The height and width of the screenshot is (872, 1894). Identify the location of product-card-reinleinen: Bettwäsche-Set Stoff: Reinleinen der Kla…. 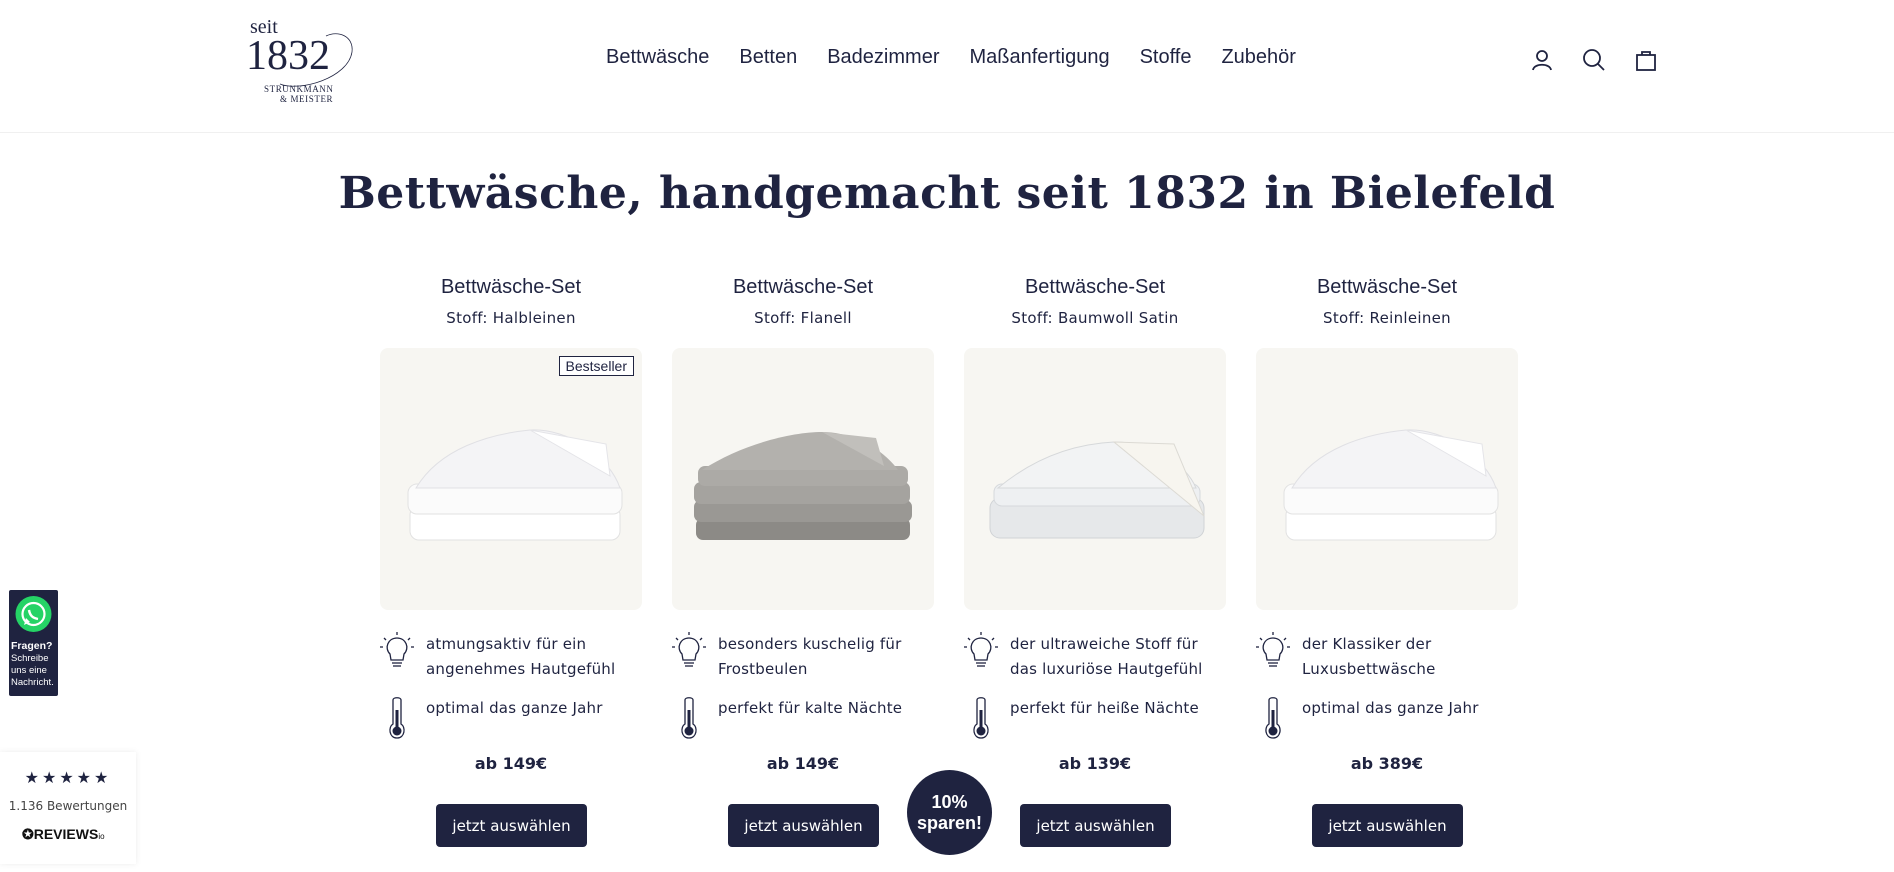
(1387, 561).